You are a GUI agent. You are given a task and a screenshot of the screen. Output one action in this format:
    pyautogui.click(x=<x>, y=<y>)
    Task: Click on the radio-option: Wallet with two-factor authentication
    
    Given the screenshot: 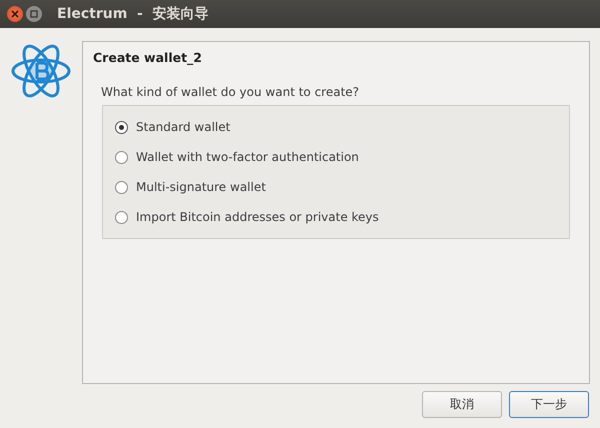 What is the action you would take?
    pyautogui.click(x=336, y=157)
    